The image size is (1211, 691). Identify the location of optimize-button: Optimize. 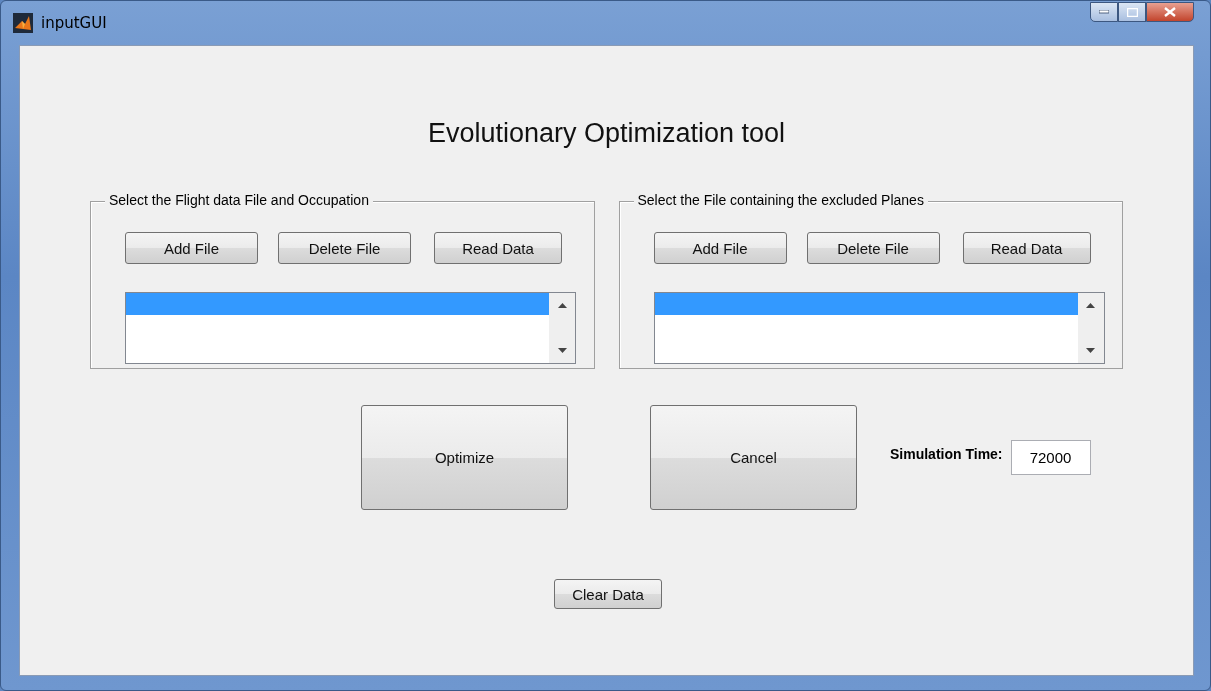
(464, 457).